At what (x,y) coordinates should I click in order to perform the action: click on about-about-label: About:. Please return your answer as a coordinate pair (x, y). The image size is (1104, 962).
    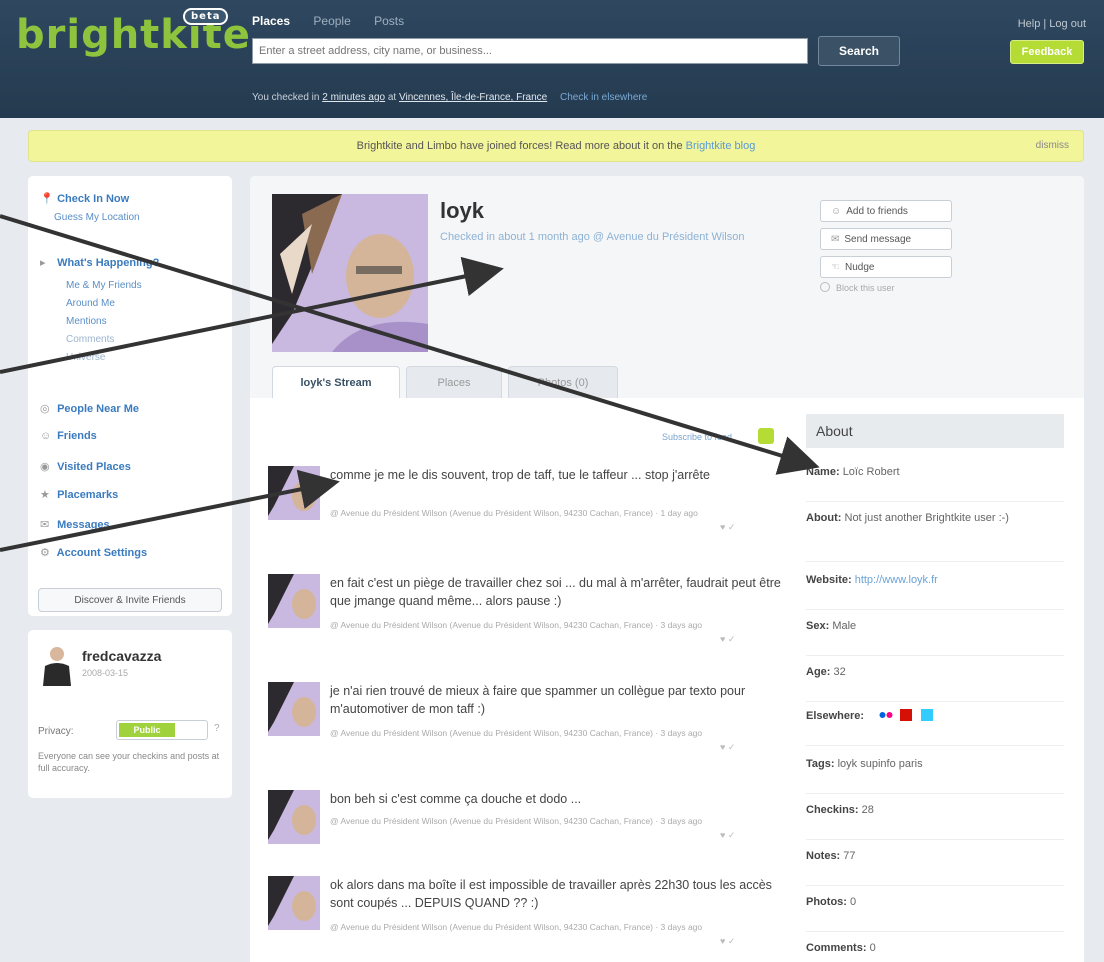
    Looking at the image, I should click on (824, 518).